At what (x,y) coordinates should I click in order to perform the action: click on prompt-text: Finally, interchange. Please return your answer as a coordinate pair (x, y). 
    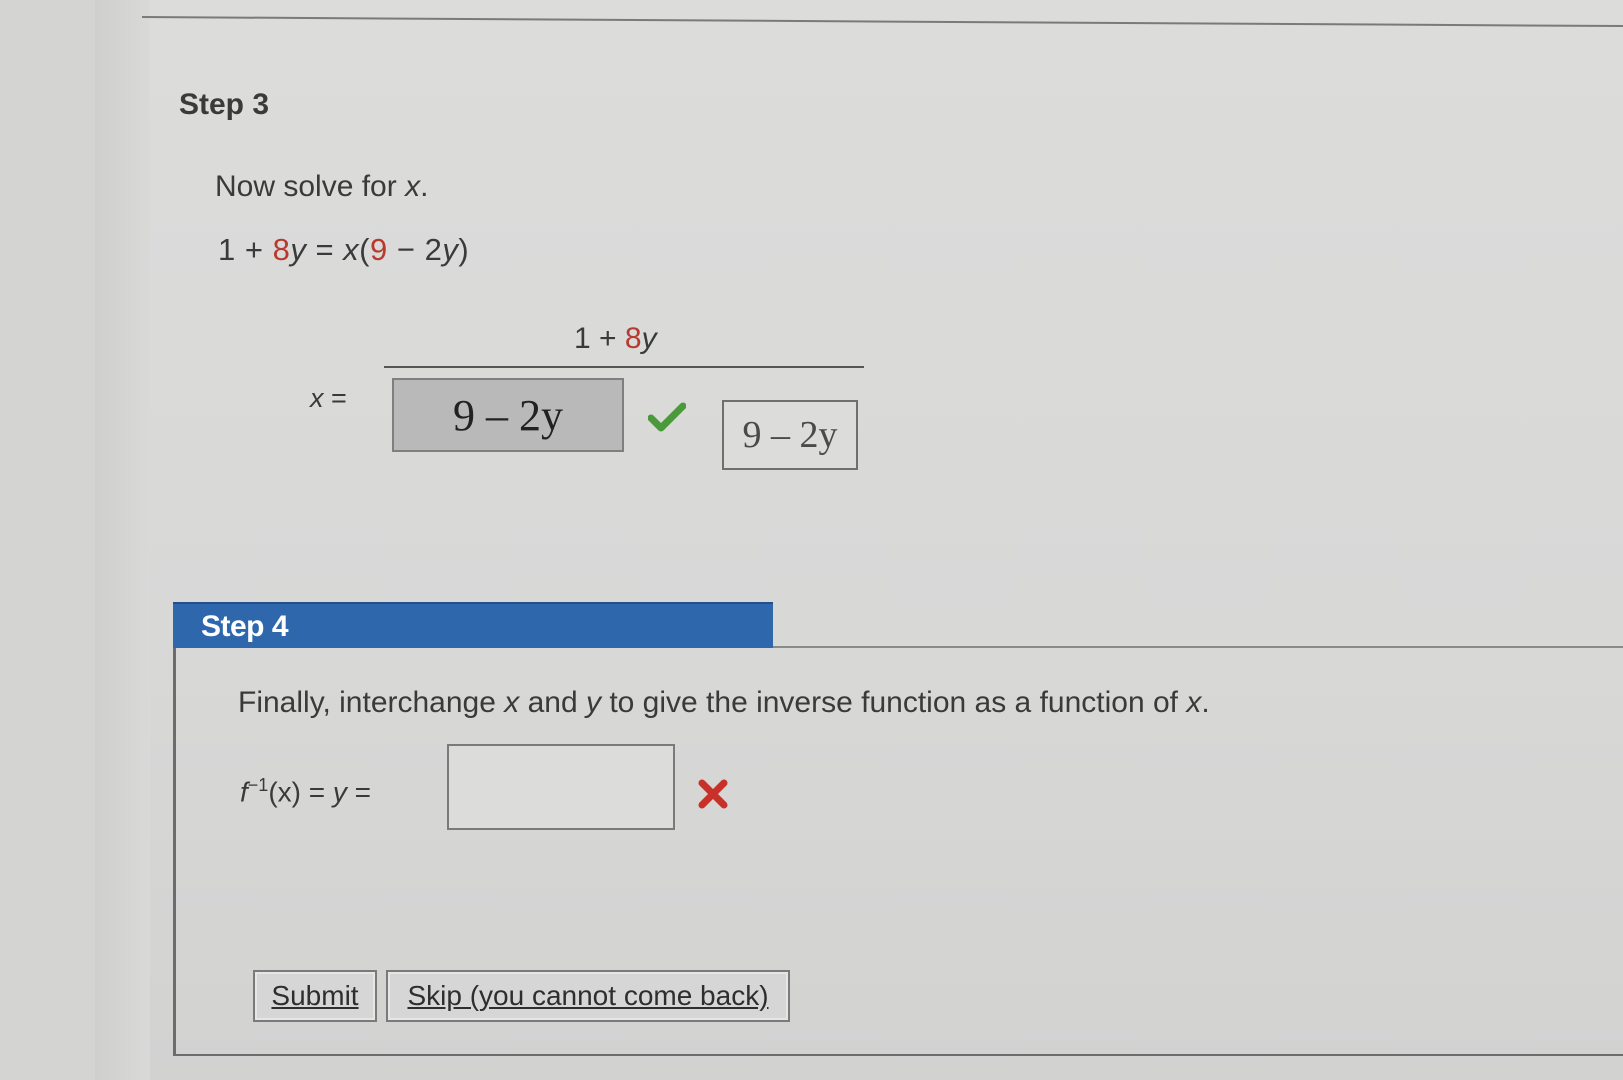
    Looking at the image, I should click on (371, 702).